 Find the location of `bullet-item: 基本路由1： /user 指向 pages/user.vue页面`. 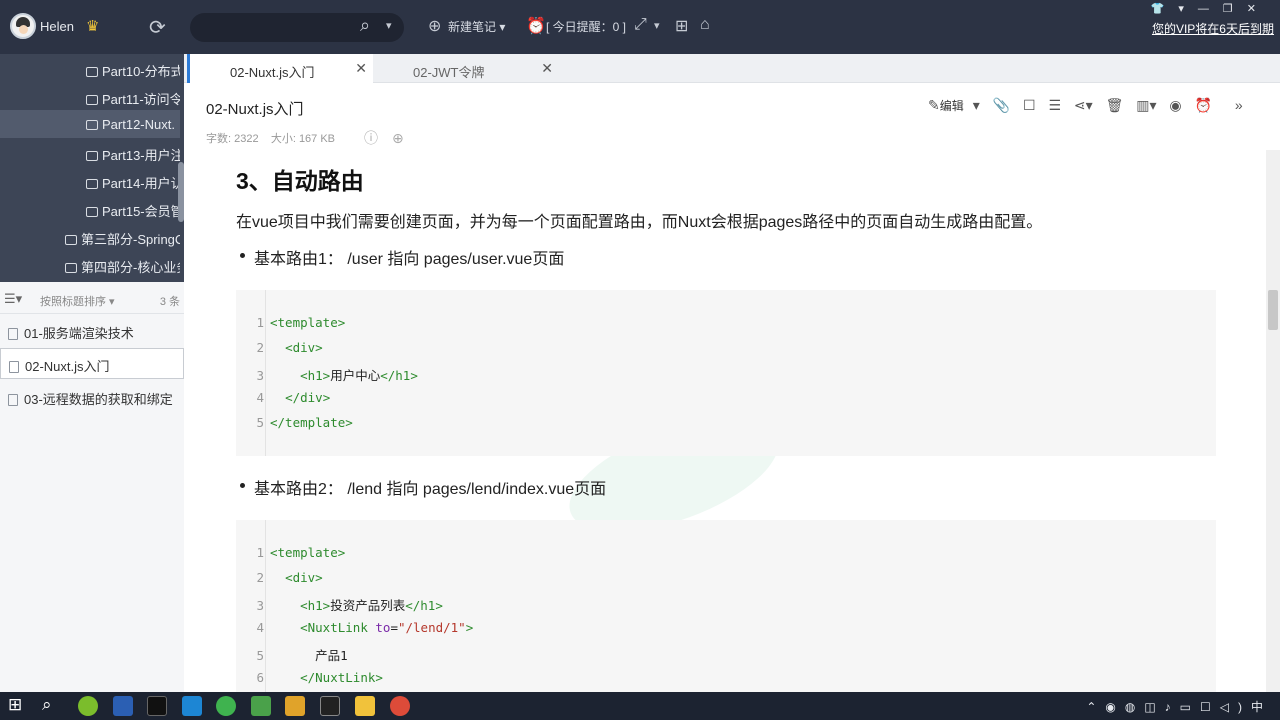

bullet-item: 基本路由1： /user 指向 pages/user.vue页面 is located at coordinates (401, 257).